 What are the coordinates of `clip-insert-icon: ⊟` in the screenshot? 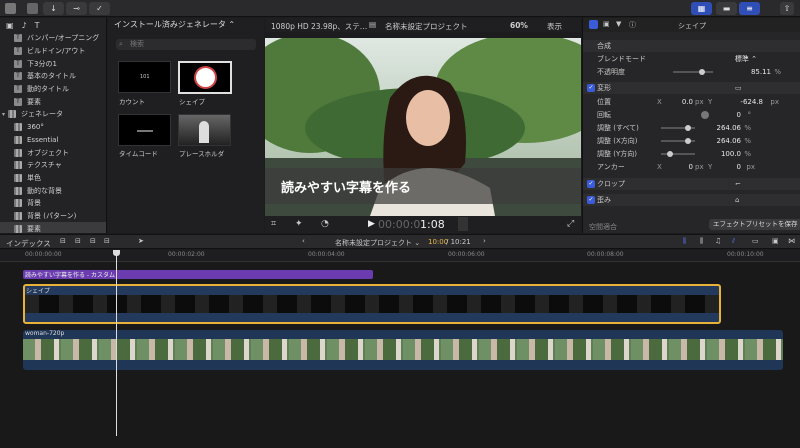 It's located at (78, 241).